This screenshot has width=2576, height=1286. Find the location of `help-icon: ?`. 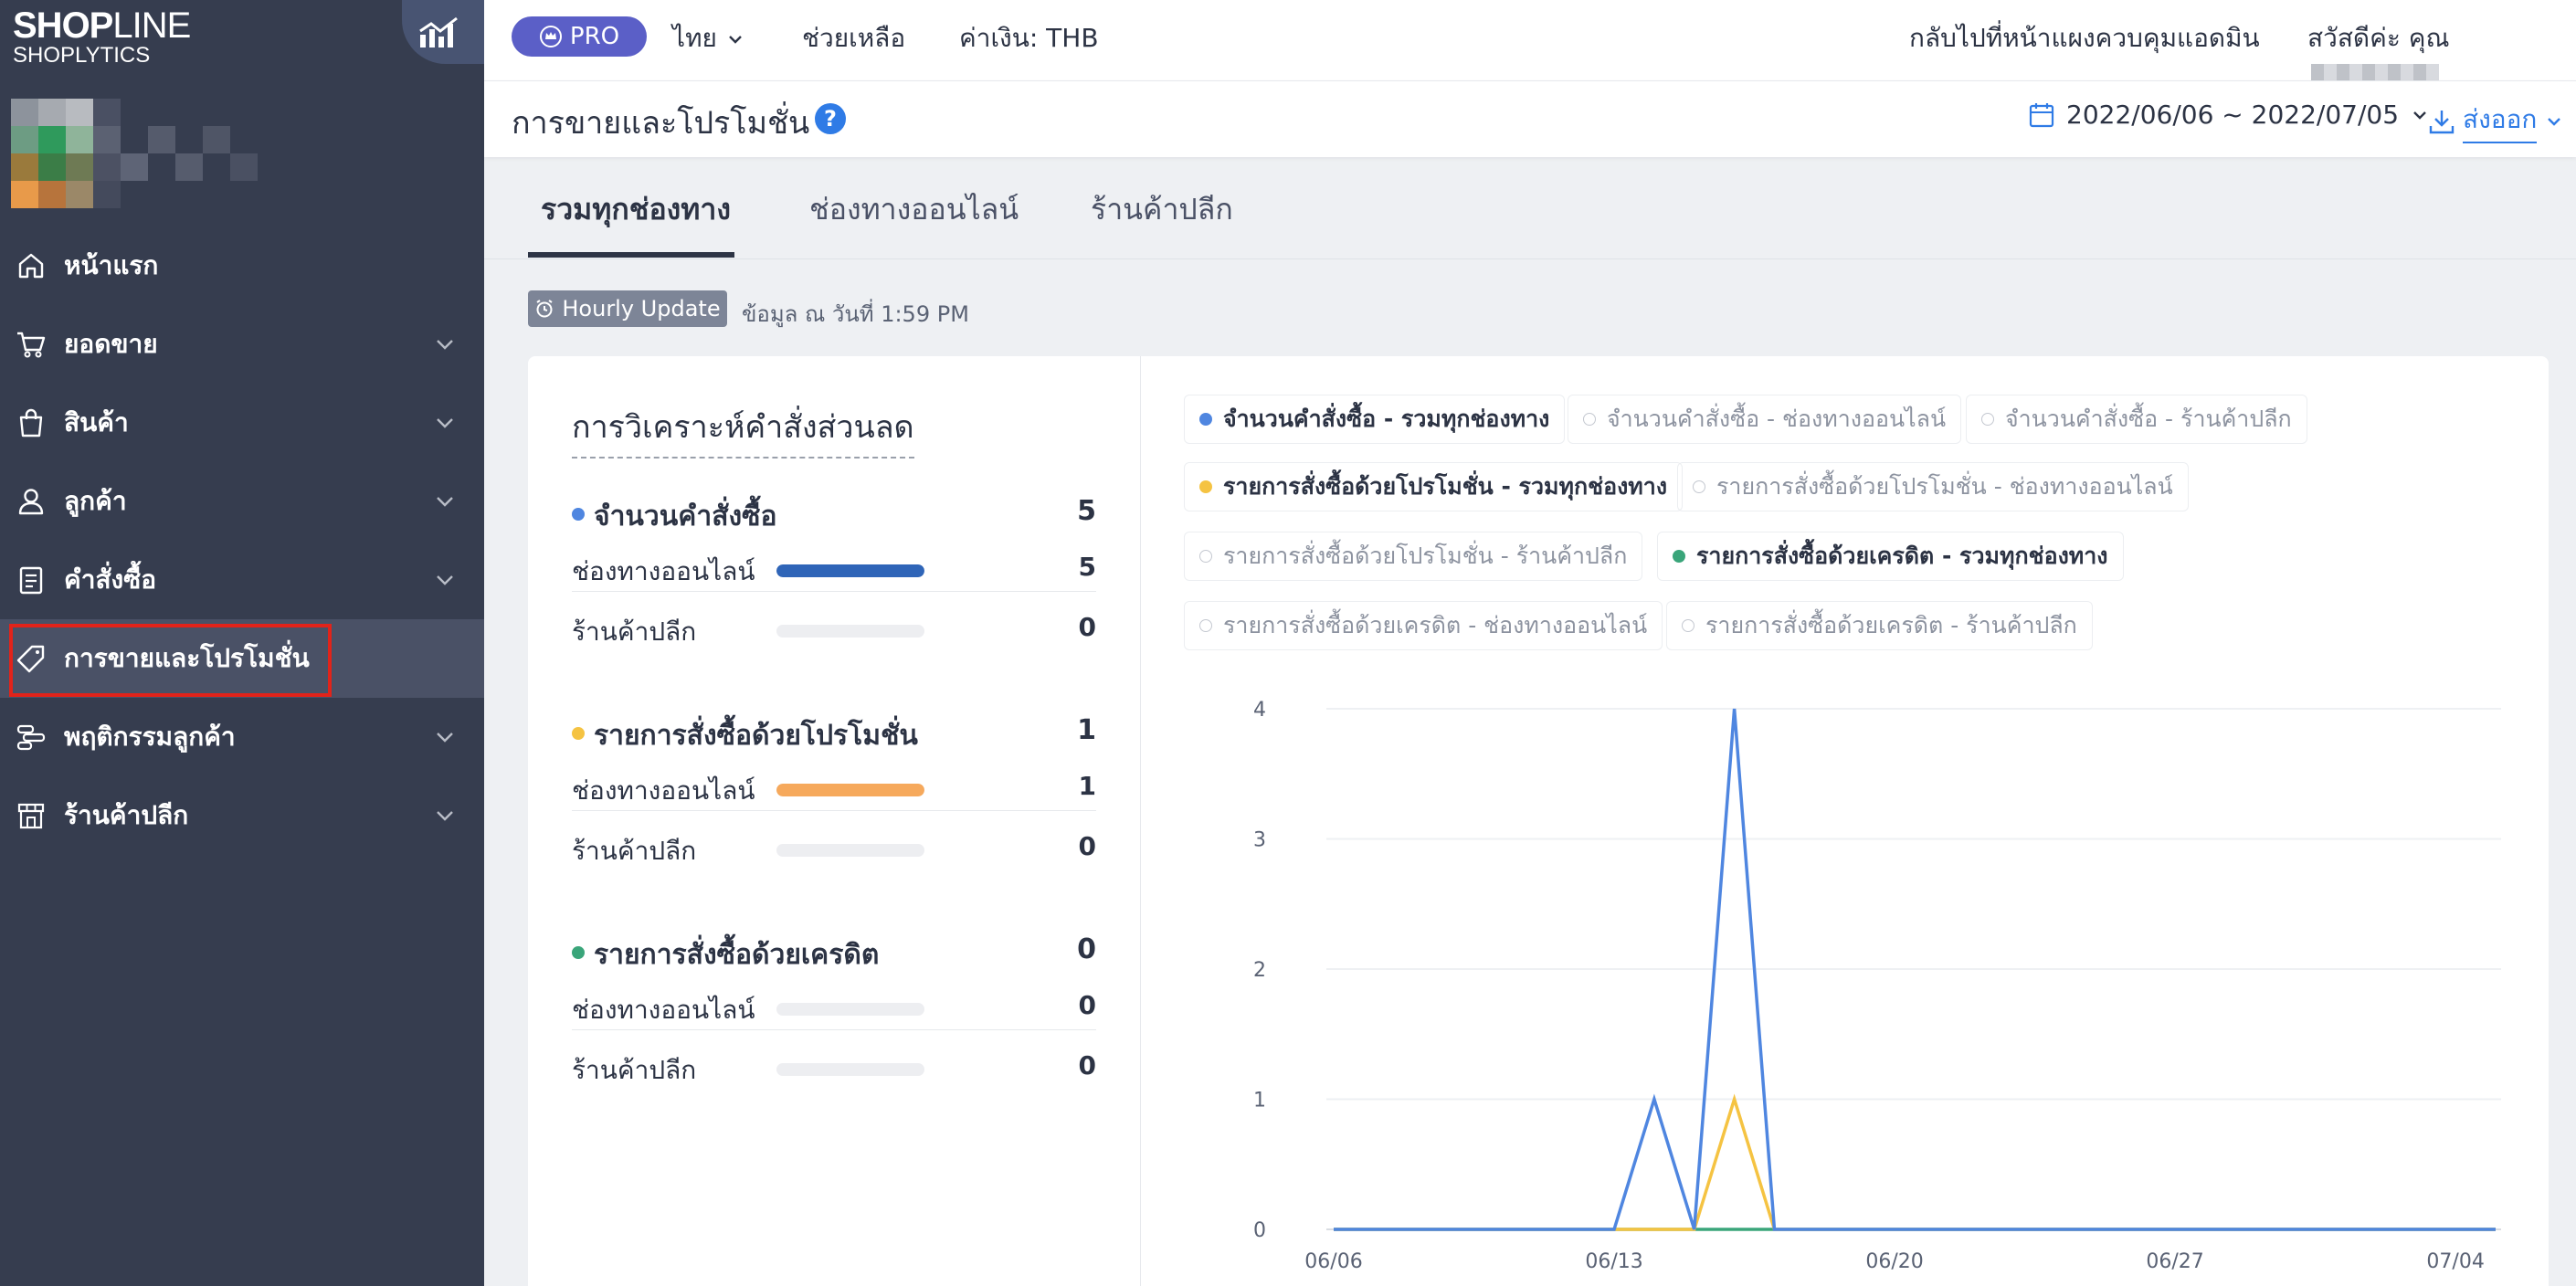

help-icon: ? is located at coordinates (830, 118).